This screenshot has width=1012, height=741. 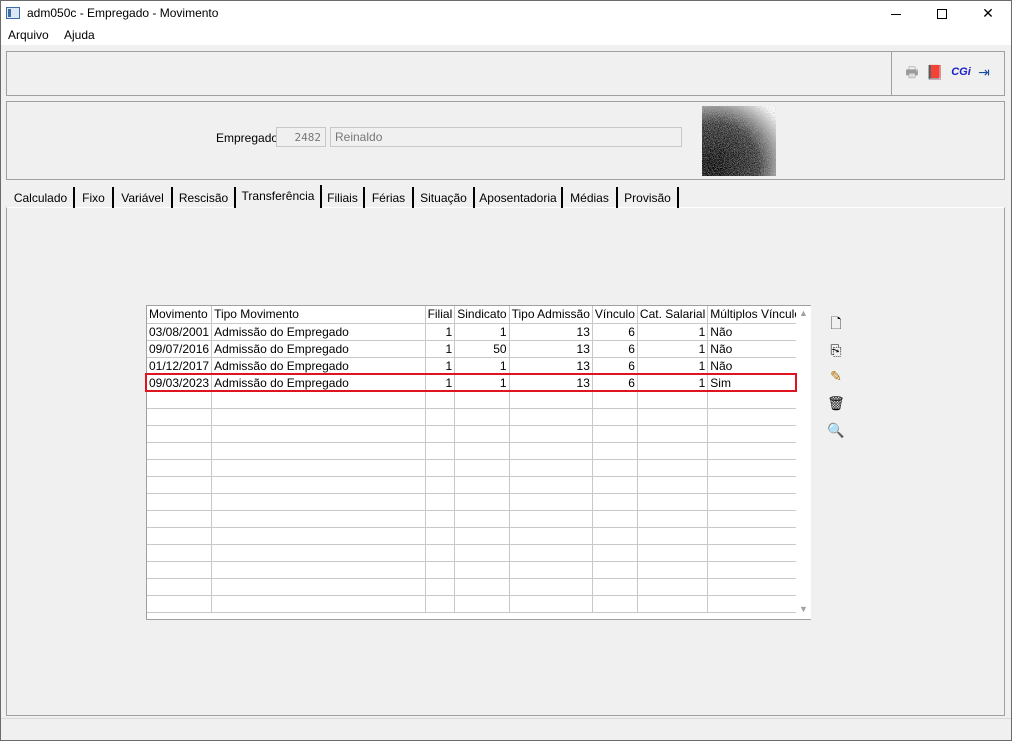 I want to click on table-cell: Sim, so click(x=758, y=383).